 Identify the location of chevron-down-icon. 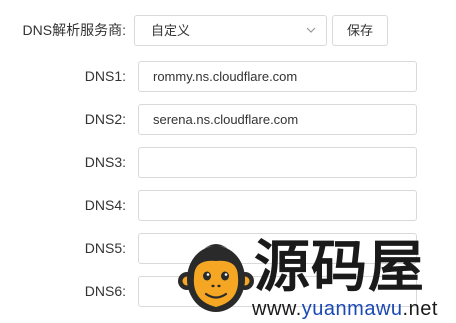
(311, 30).